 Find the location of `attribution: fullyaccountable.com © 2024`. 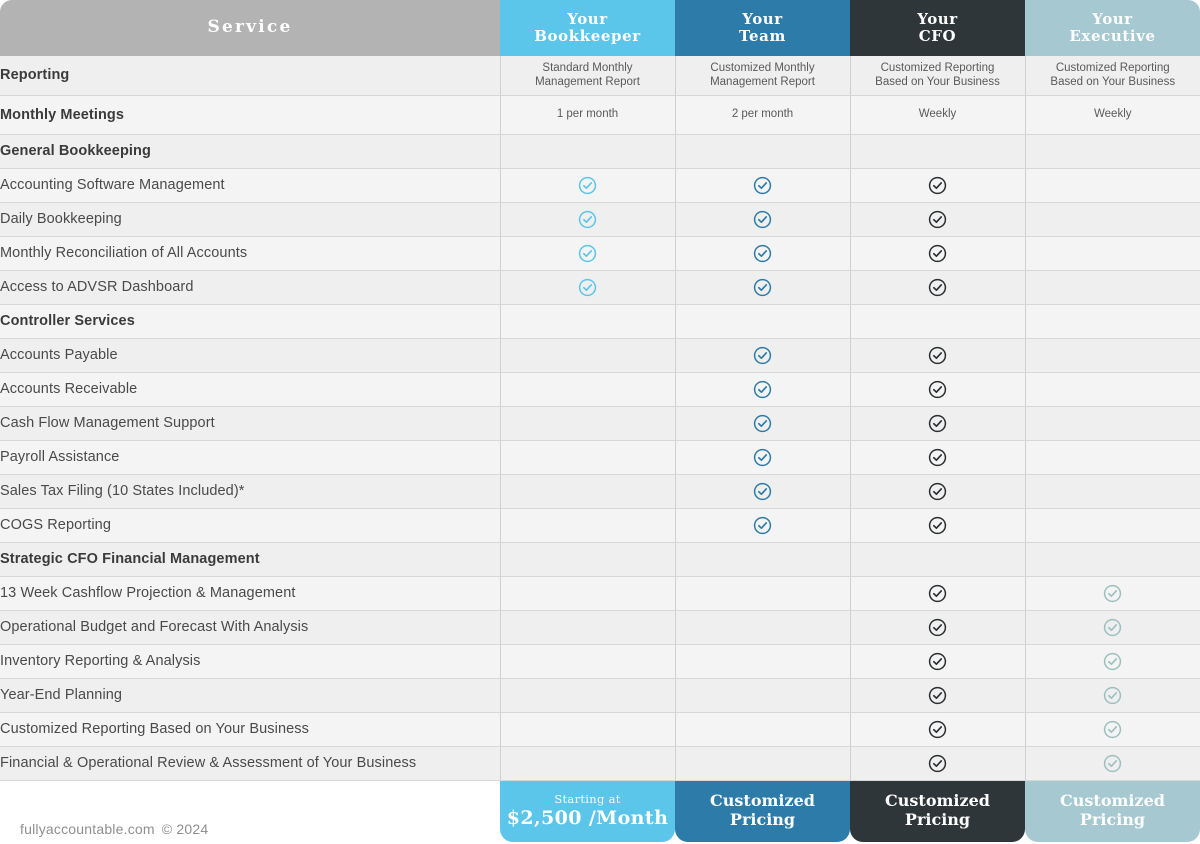

attribution: fullyaccountable.com © 2024 is located at coordinates (114, 829).